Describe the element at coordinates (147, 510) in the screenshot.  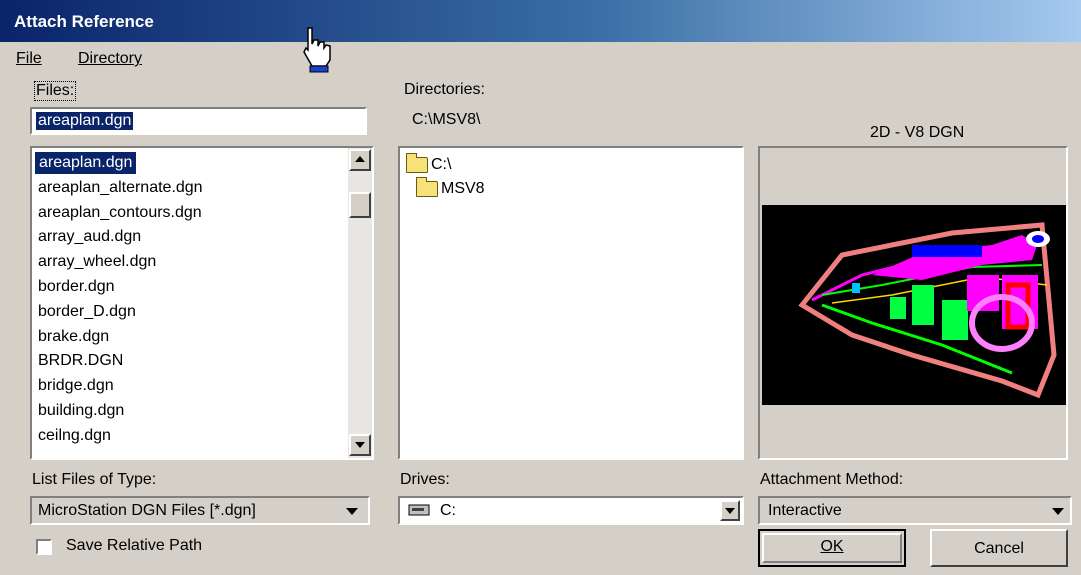
I see `file-type-value: MicroStation DGN Files [*.dgn]` at that location.